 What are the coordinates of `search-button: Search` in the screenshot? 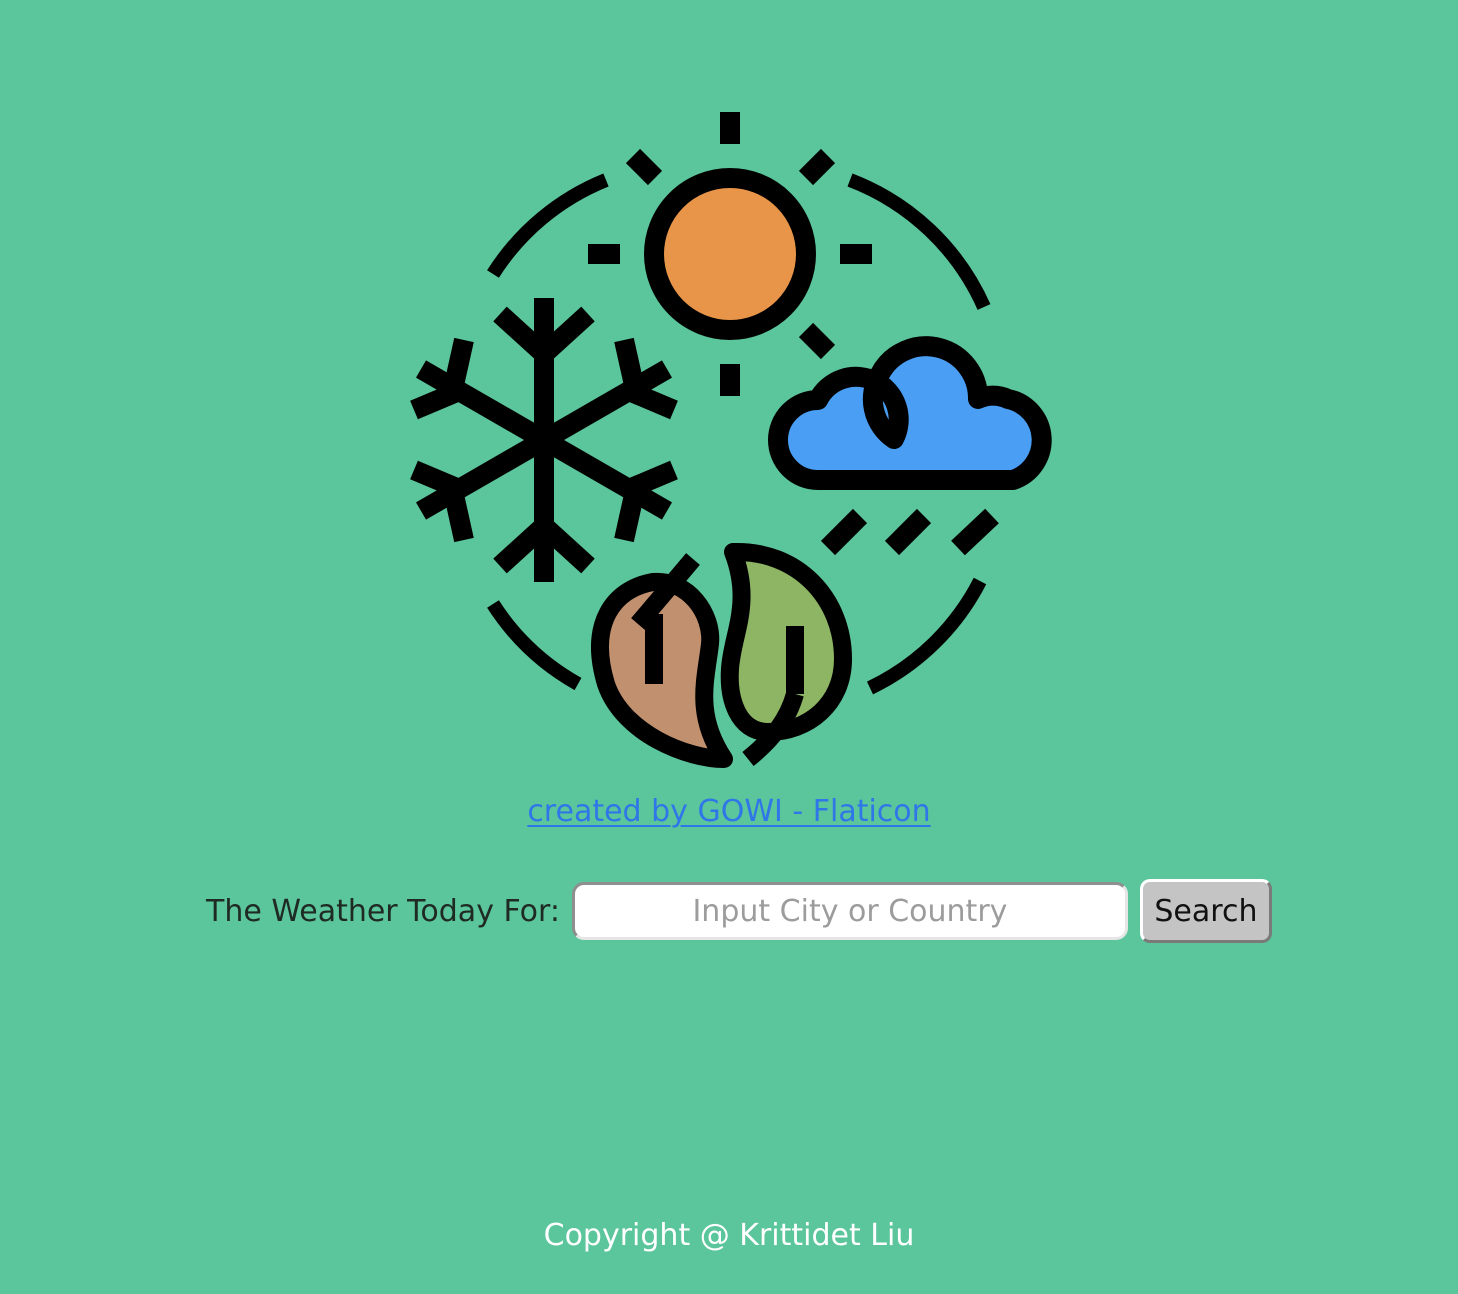 It's located at (1205, 911).